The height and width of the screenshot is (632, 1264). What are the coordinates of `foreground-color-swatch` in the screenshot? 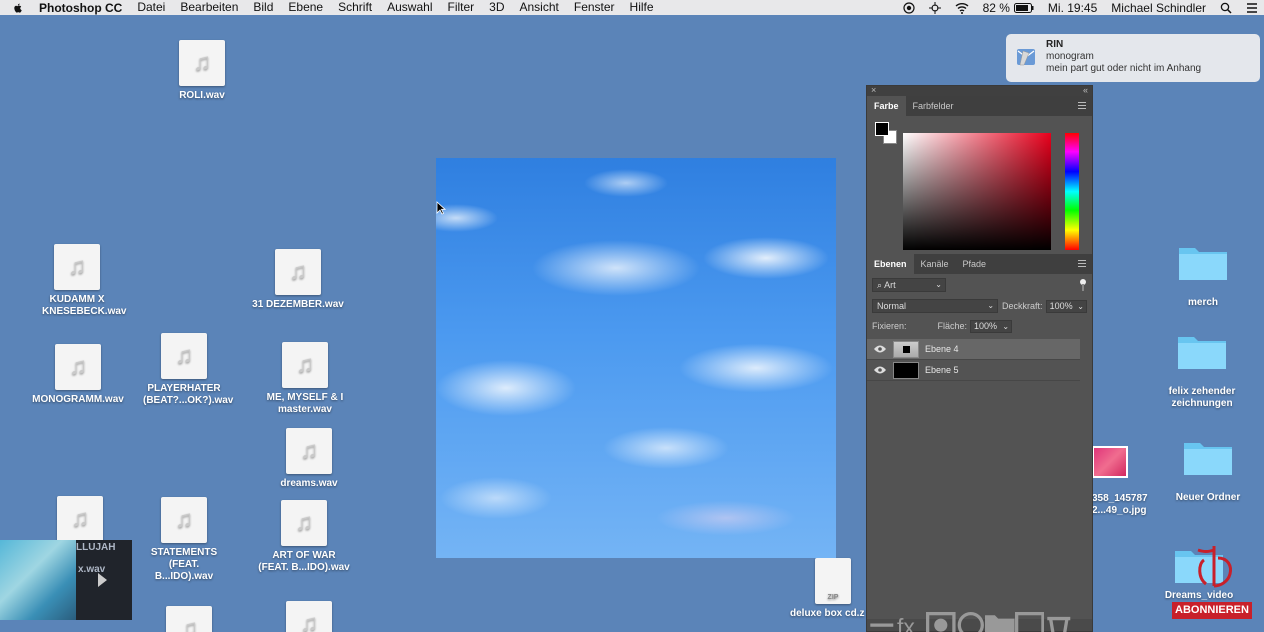 It's located at (882, 129).